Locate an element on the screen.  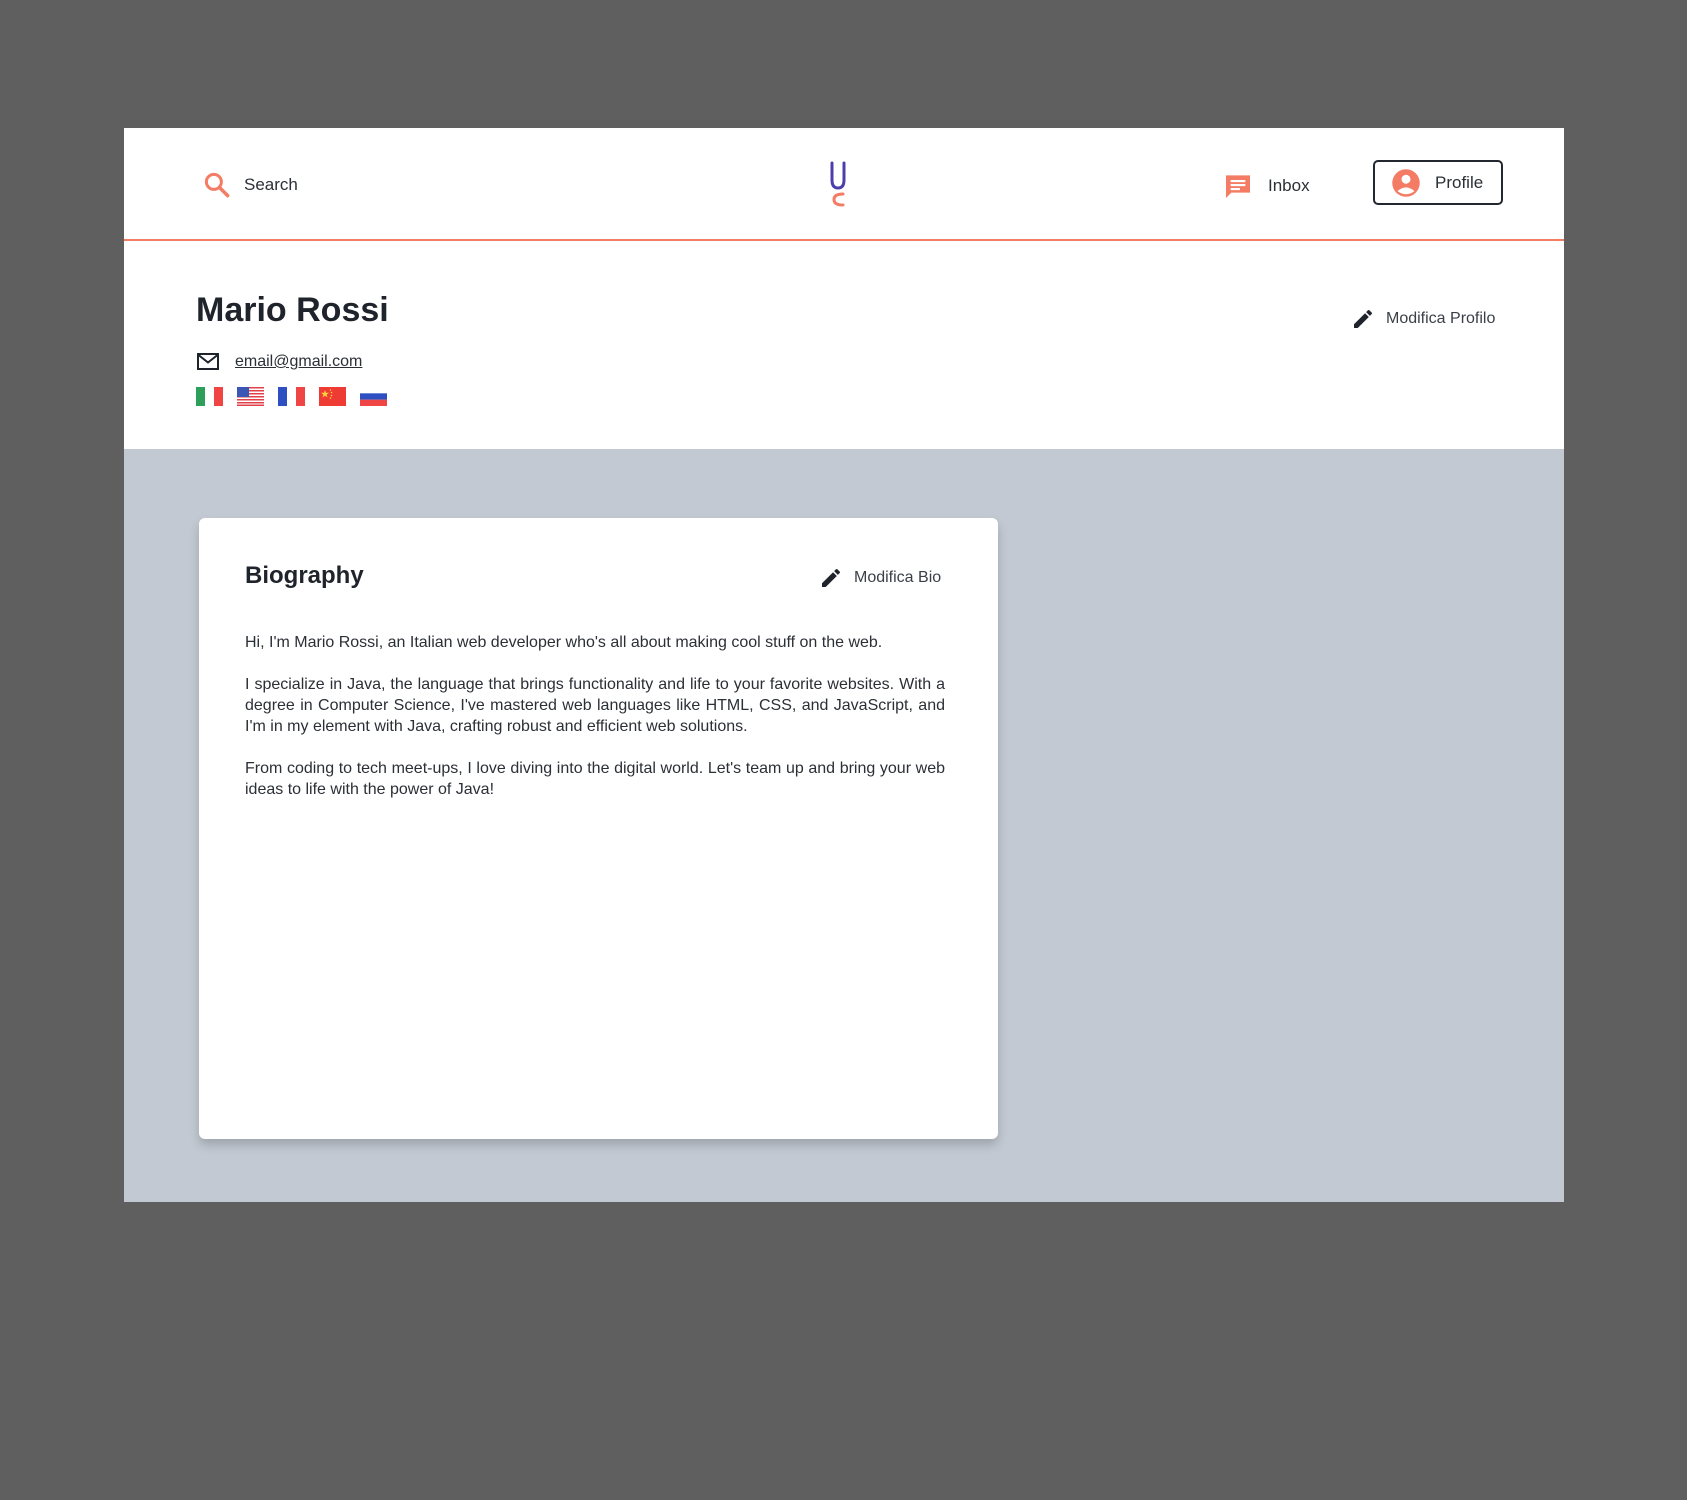
email-link: email@gmail.com is located at coordinates (298, 362).